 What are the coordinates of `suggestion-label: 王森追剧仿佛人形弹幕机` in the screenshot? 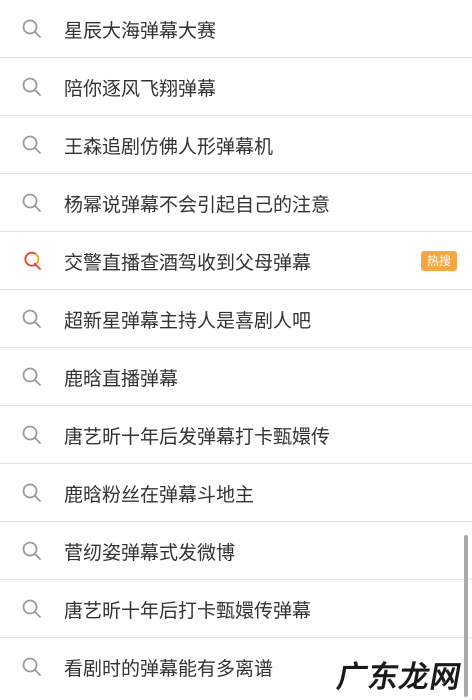 It's located at (169, 146).